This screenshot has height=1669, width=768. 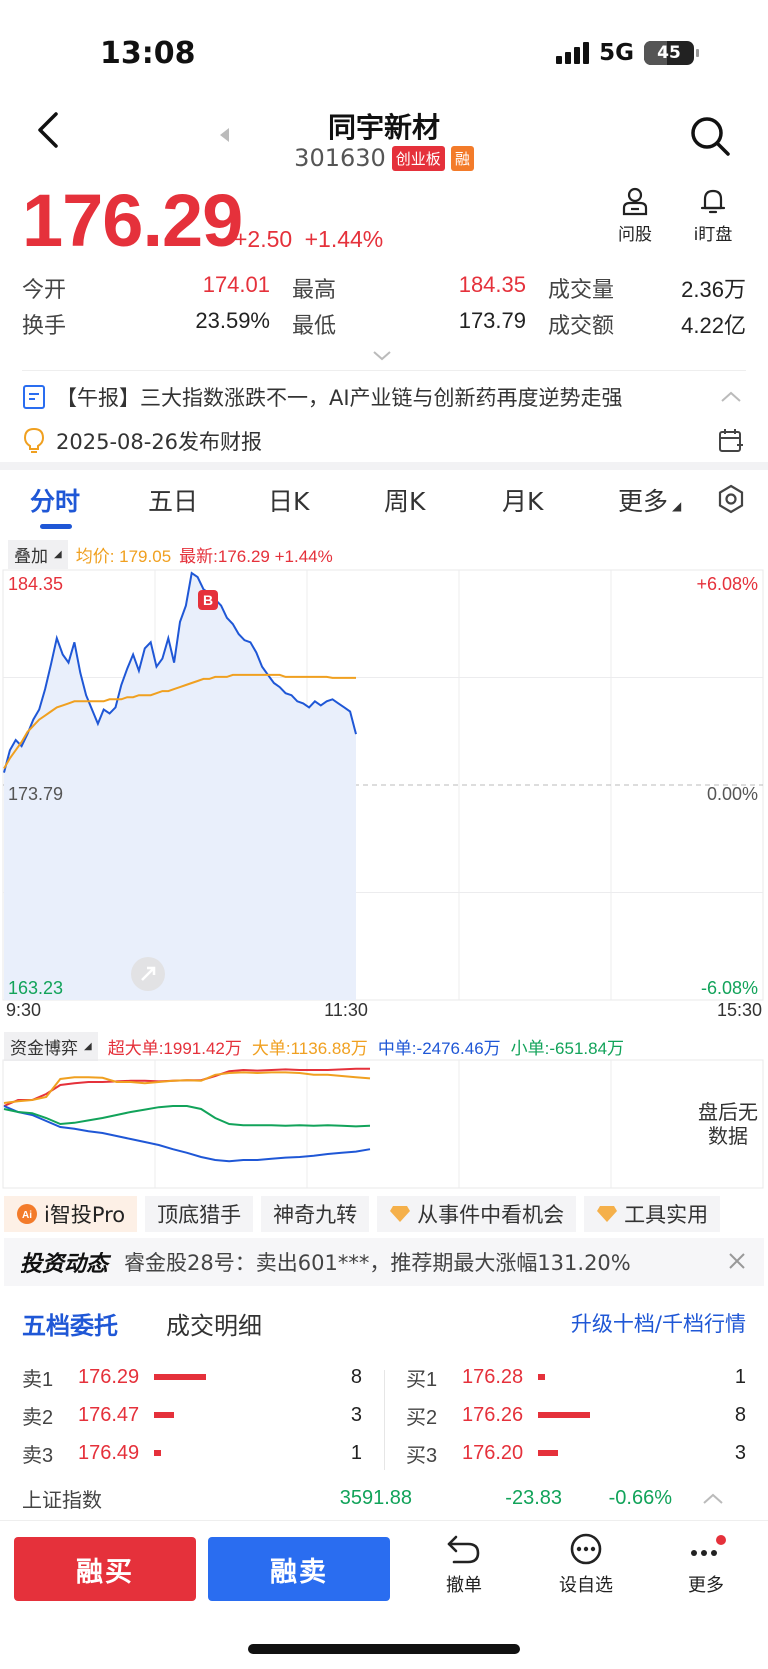 I want to click on sell-row: 卖1 176.29 8, so click(x=192, y=1378).